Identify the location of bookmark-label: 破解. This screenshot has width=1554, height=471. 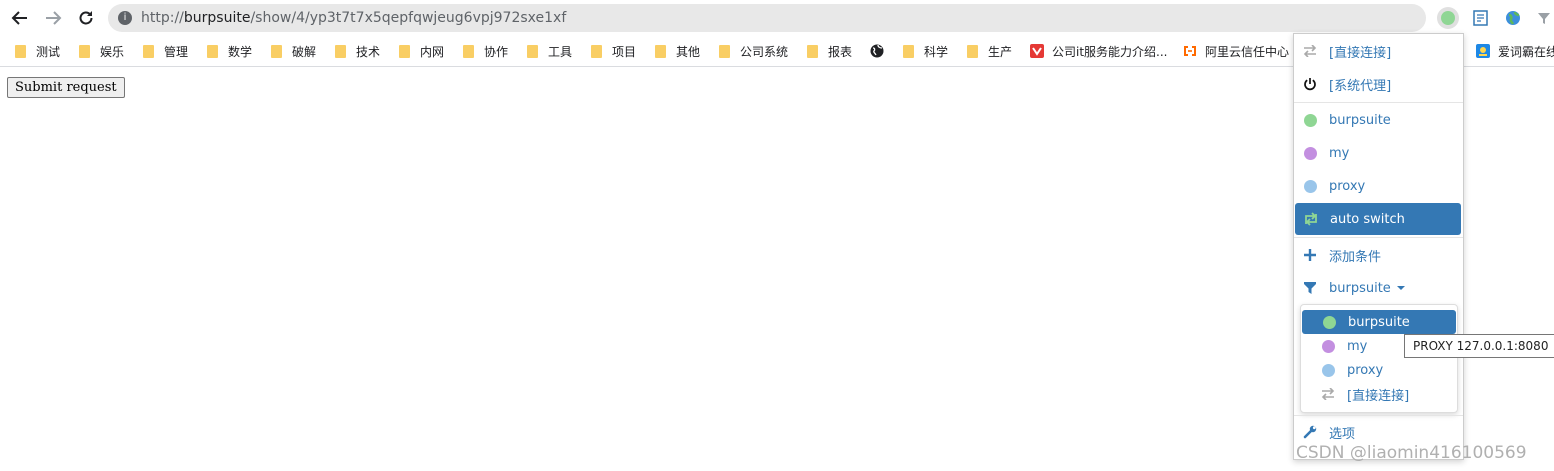
(304, 51).